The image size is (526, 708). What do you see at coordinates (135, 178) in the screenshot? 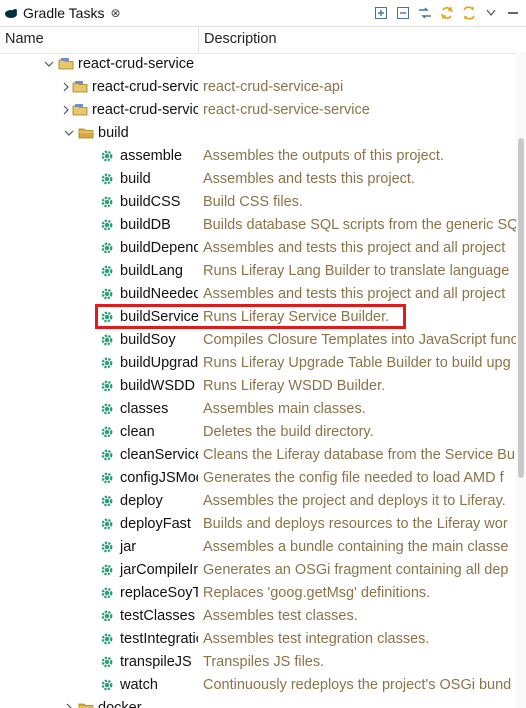
I see `row-name: build` at bounding box center [135, 178].